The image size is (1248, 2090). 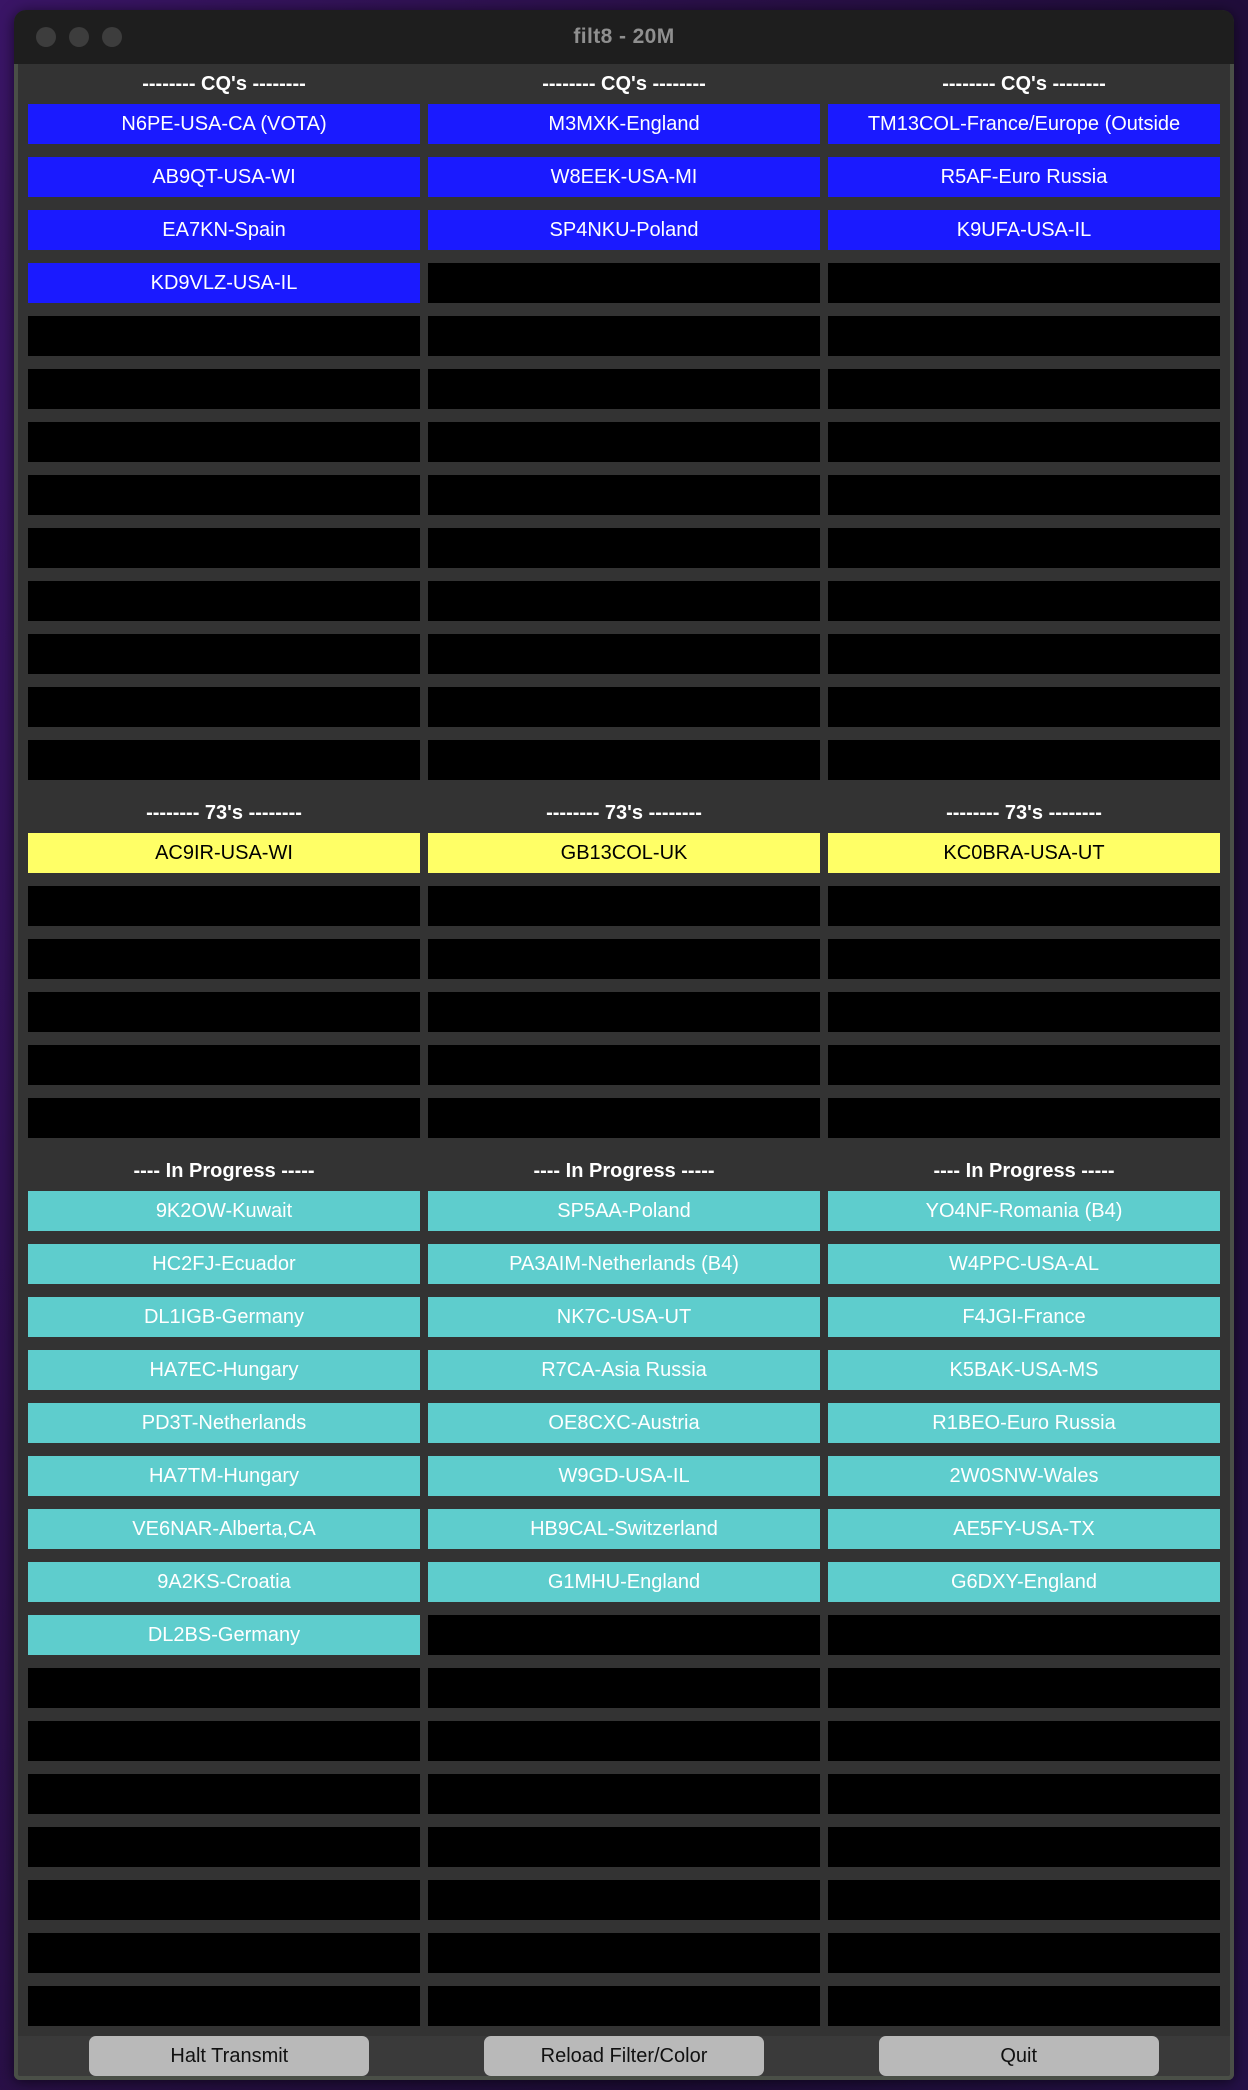 I want to click on list-item: SP5AA-Poland, so click(x=624, y=1211).